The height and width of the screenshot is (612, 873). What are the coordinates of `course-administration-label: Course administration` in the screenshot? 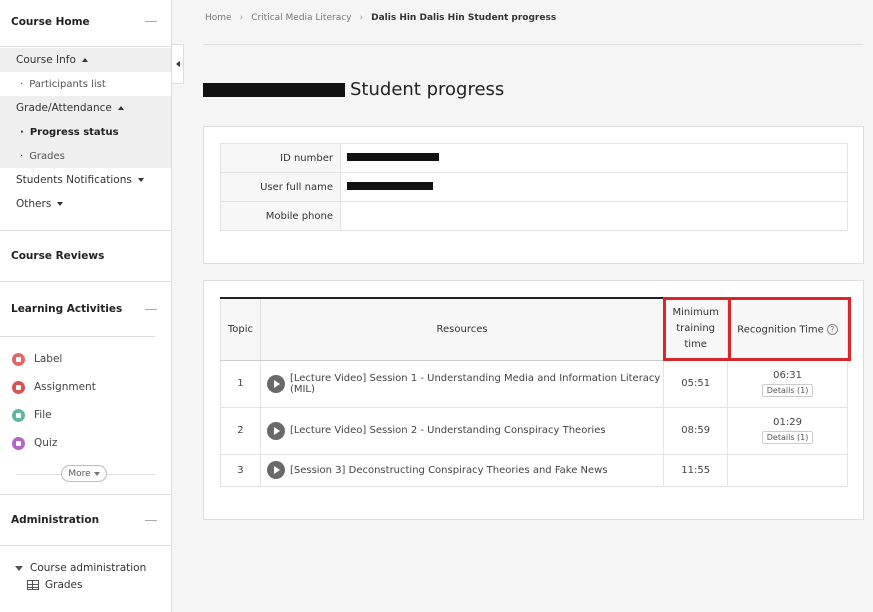 It's located at (88, 568).